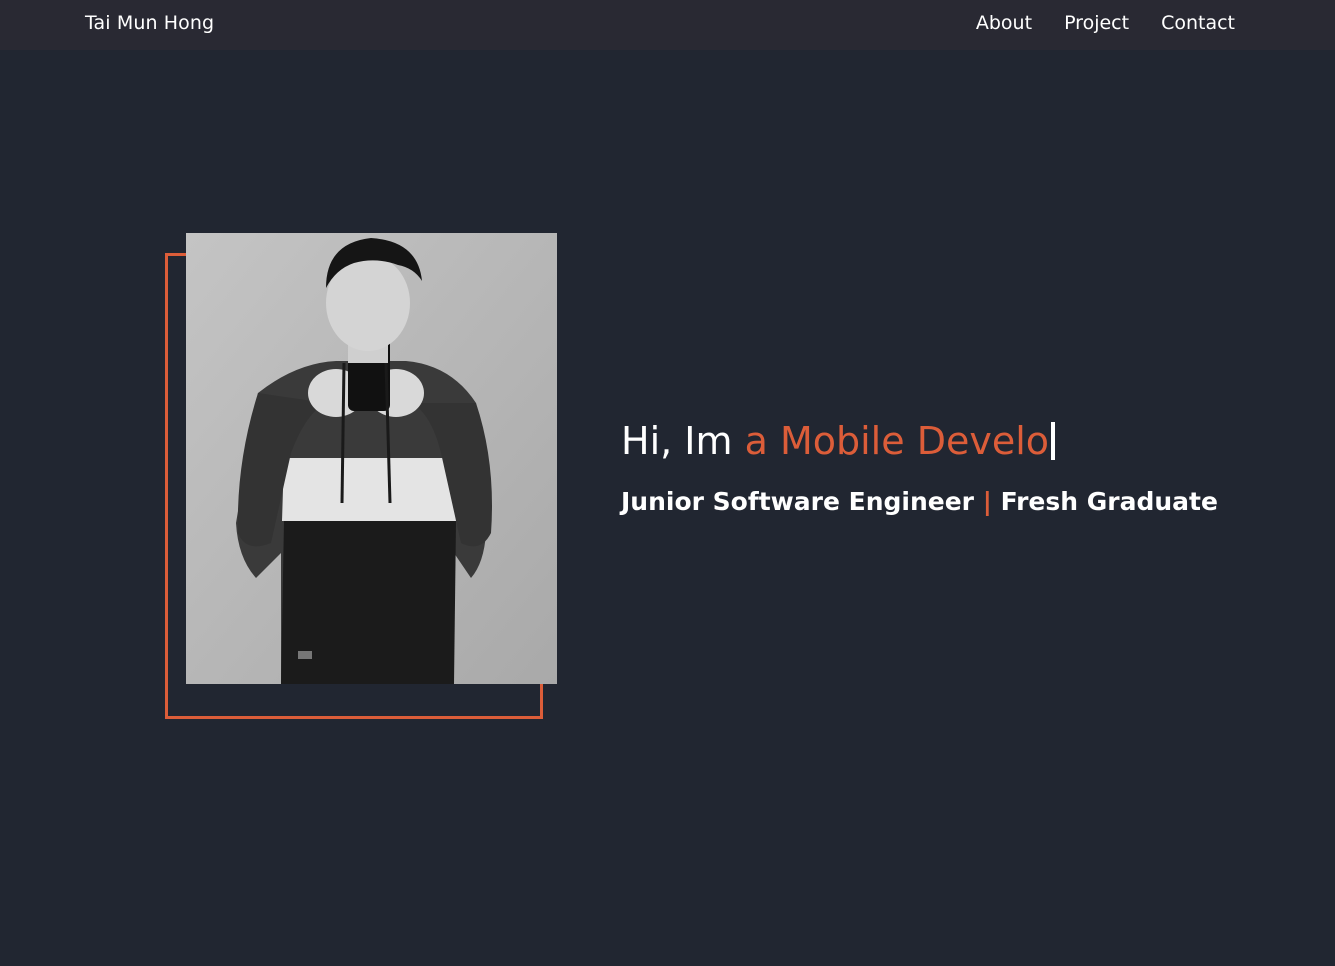  I want to click on hero-subtitle-role: Junior Software Engineer, so click(798, 501).